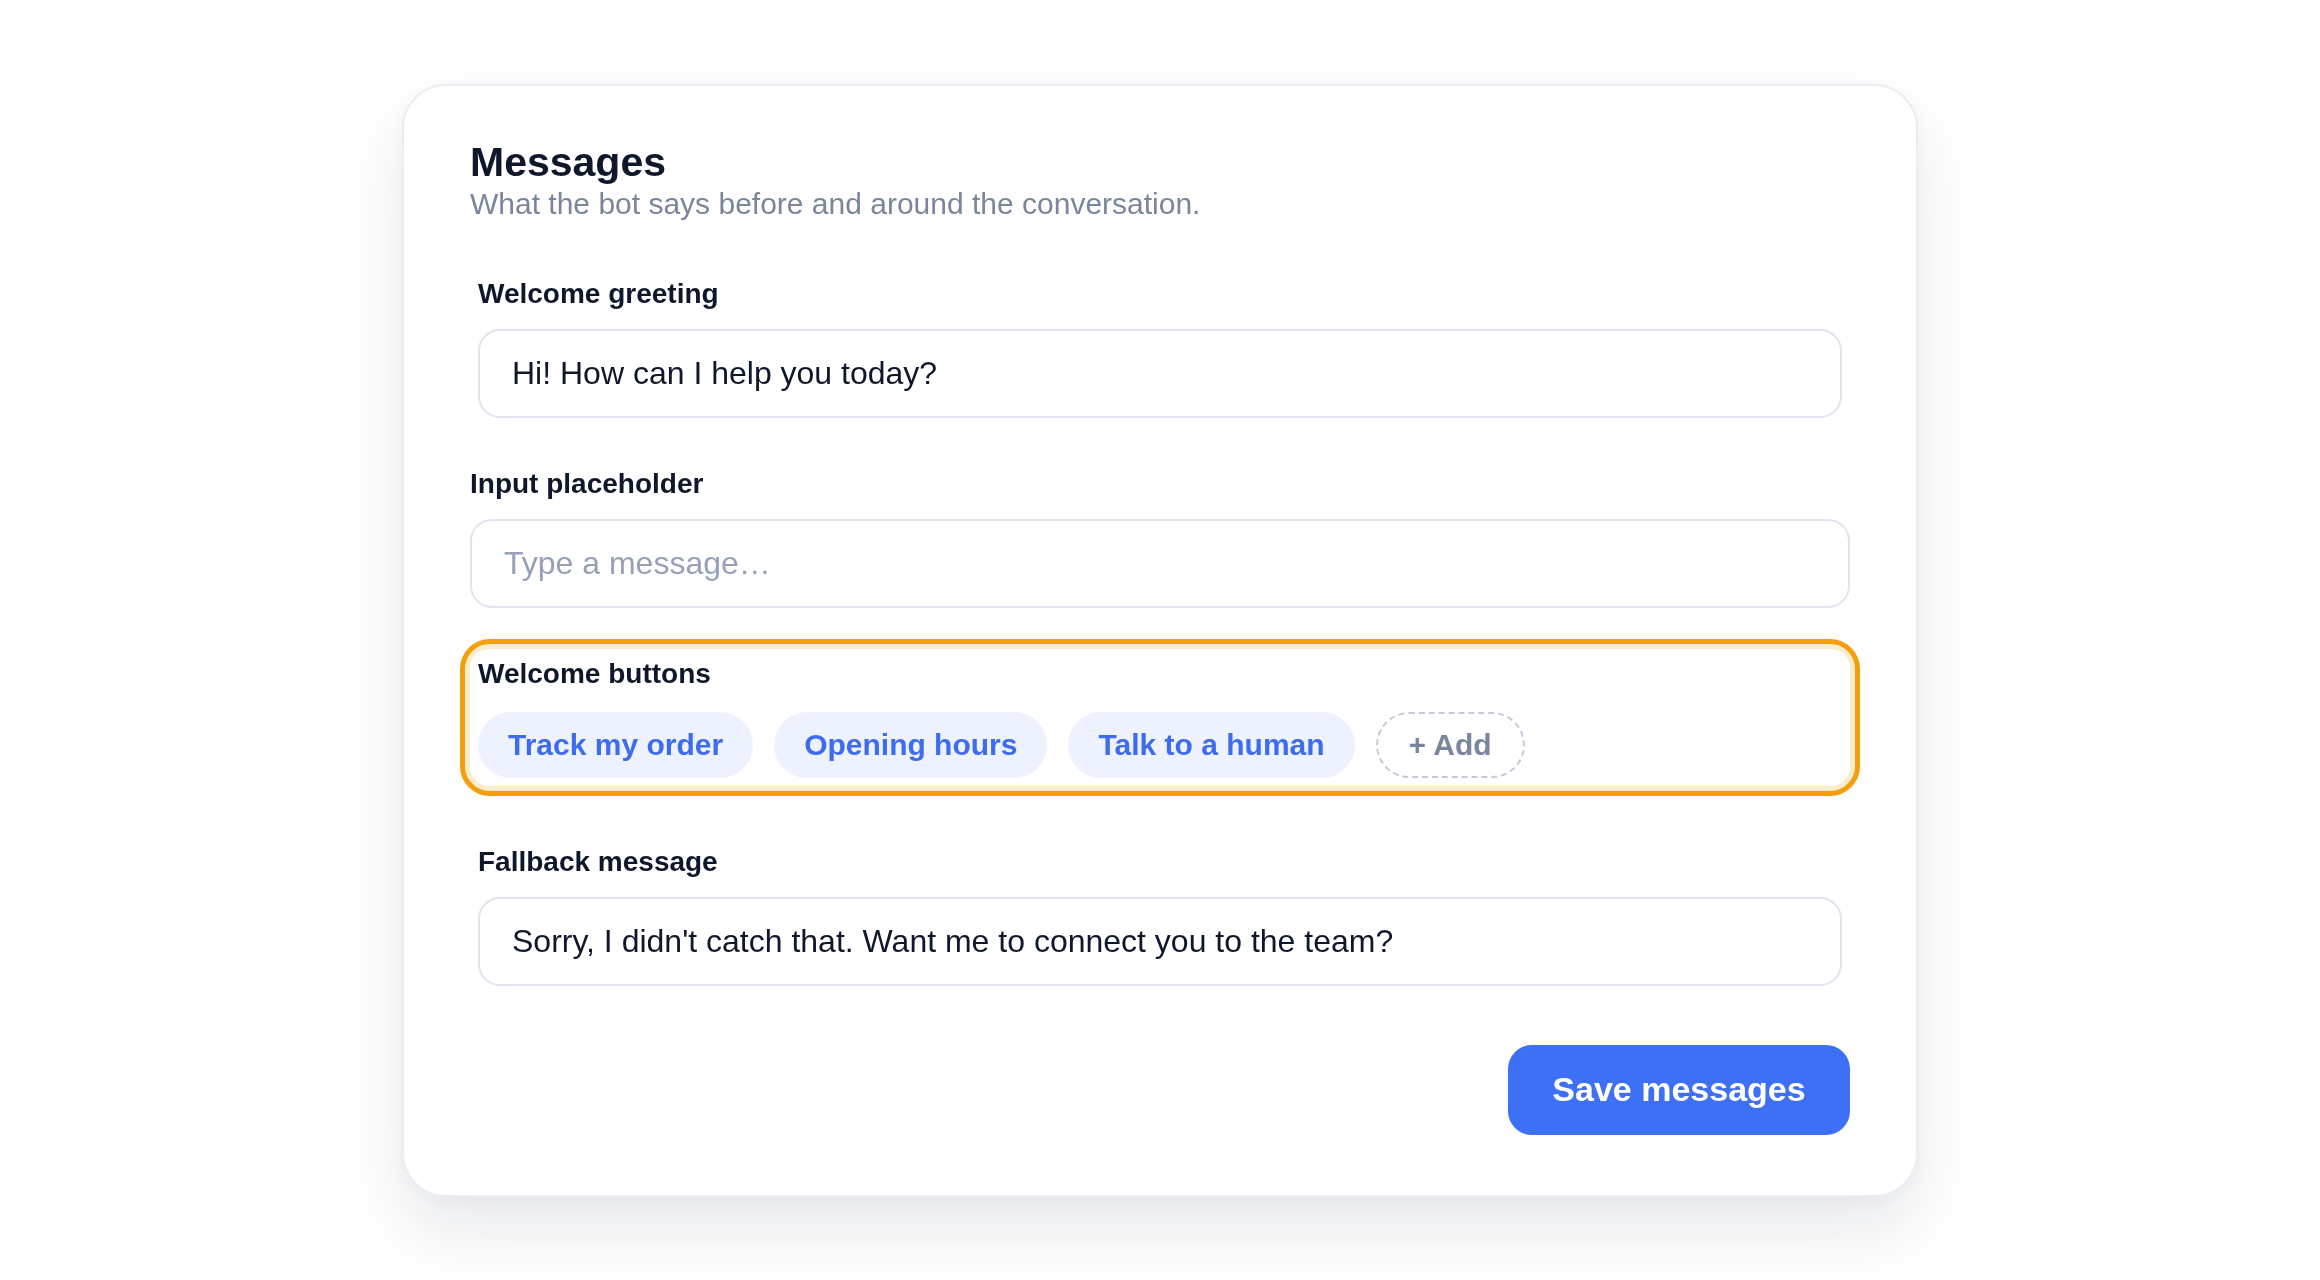 This screenshot has width=2320, height=1280. I want to click on reply-chip: Talk to a human, so click(1211, 744).